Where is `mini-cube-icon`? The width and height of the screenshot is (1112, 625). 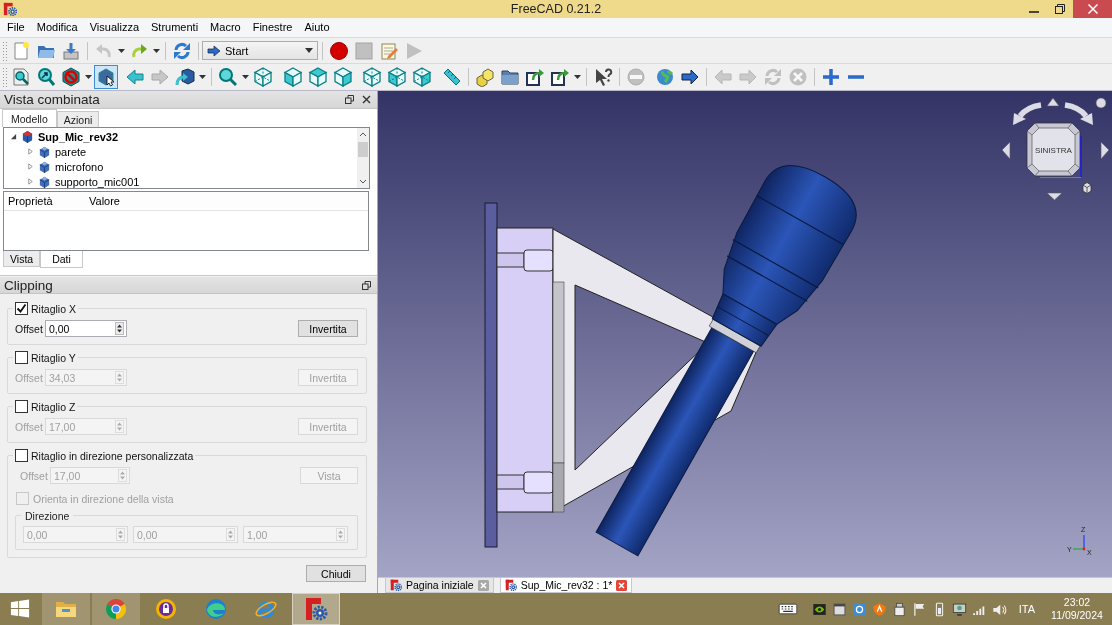
mini-cube-icon is located at coordinates (1087, 188).